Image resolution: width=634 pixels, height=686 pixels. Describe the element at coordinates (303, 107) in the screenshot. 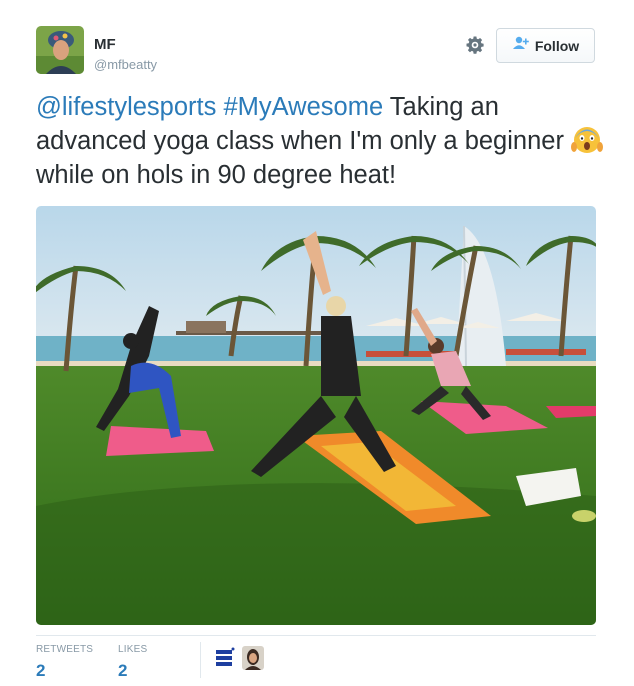

I see `hashtag-link: #MyAwesome` at that location.